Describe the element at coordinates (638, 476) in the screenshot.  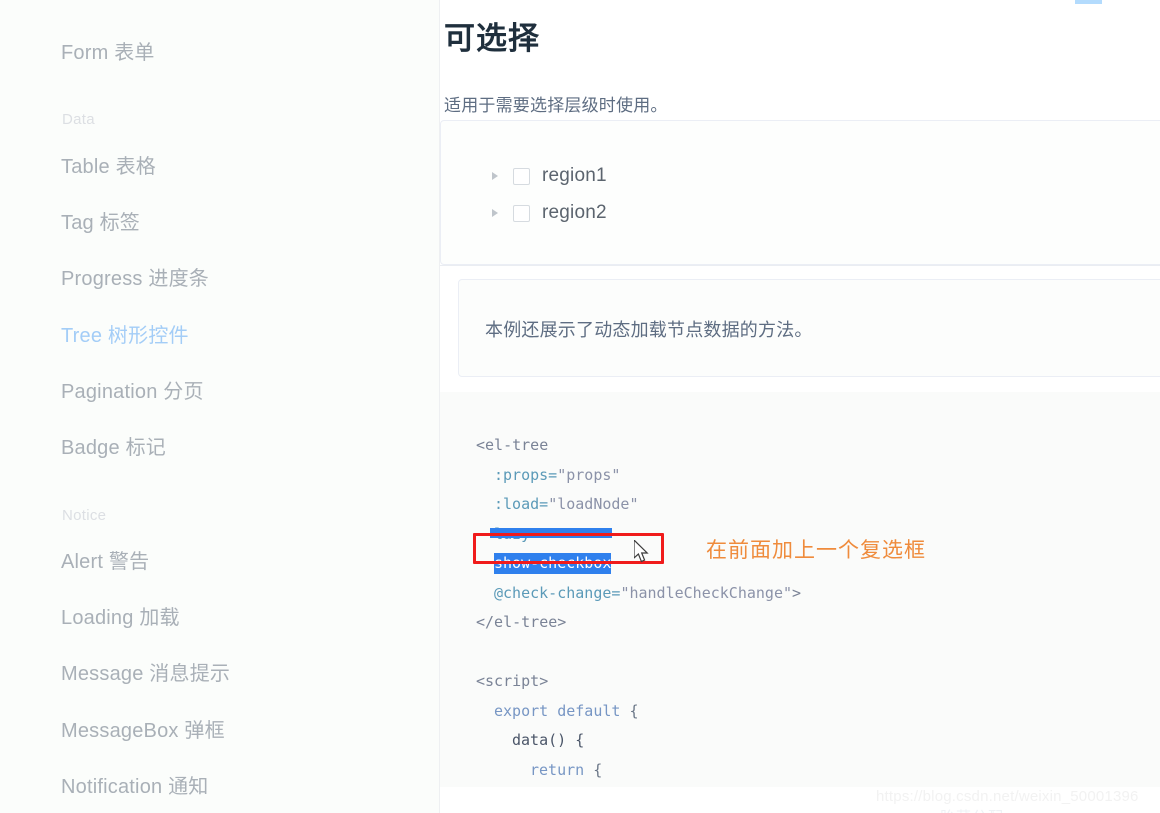
I see `code-line: :props="props"` at that location.